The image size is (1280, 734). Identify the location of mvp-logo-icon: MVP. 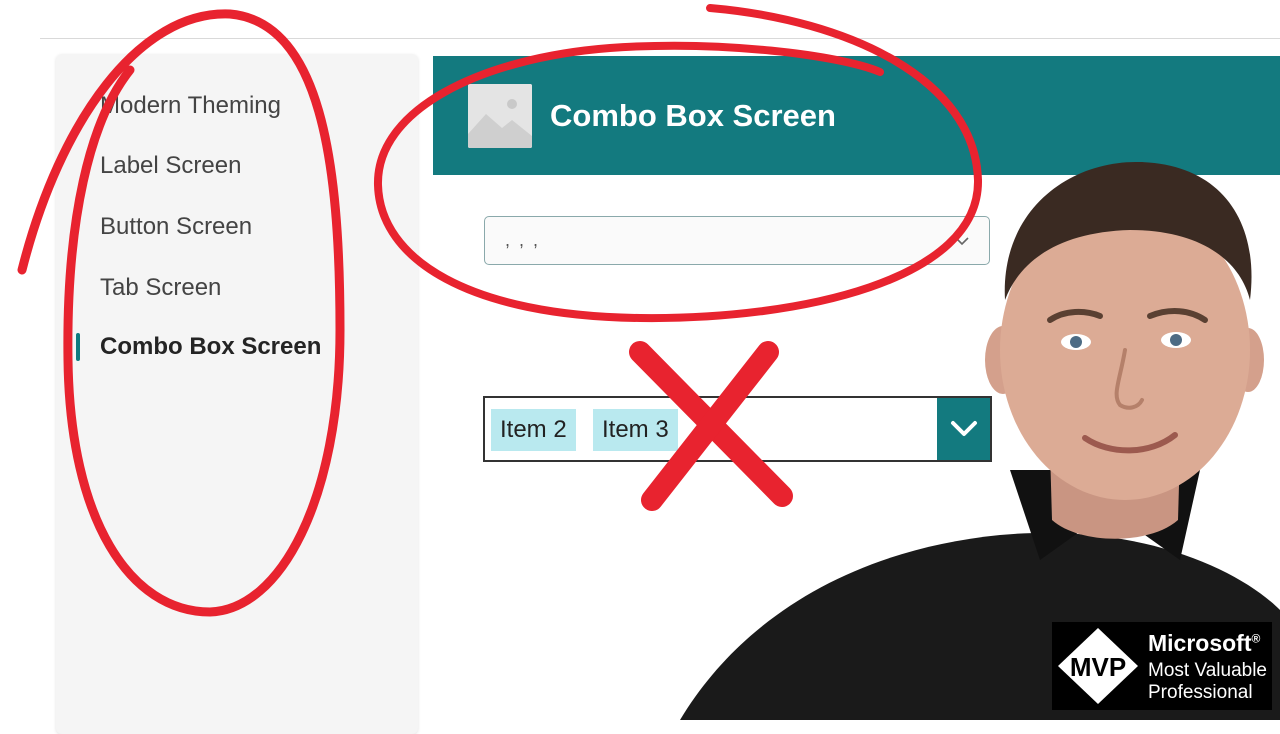
(1098, 666).